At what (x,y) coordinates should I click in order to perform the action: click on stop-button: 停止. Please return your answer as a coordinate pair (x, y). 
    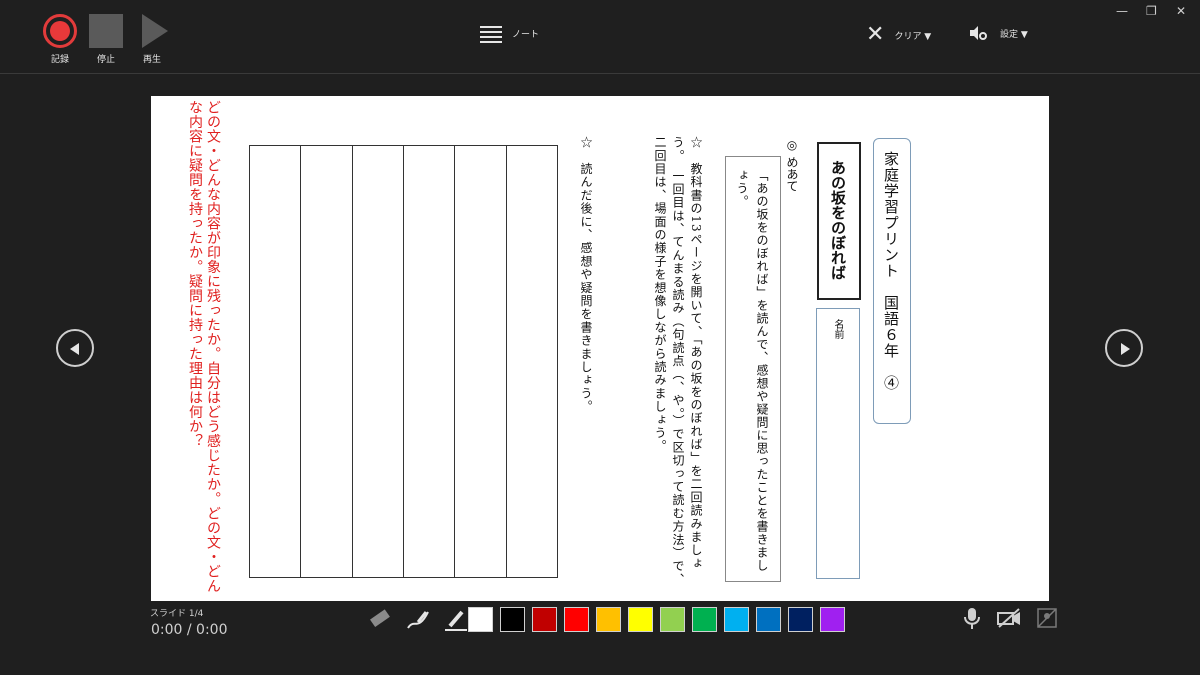
    Looking at the image, I should click on (106, 39).